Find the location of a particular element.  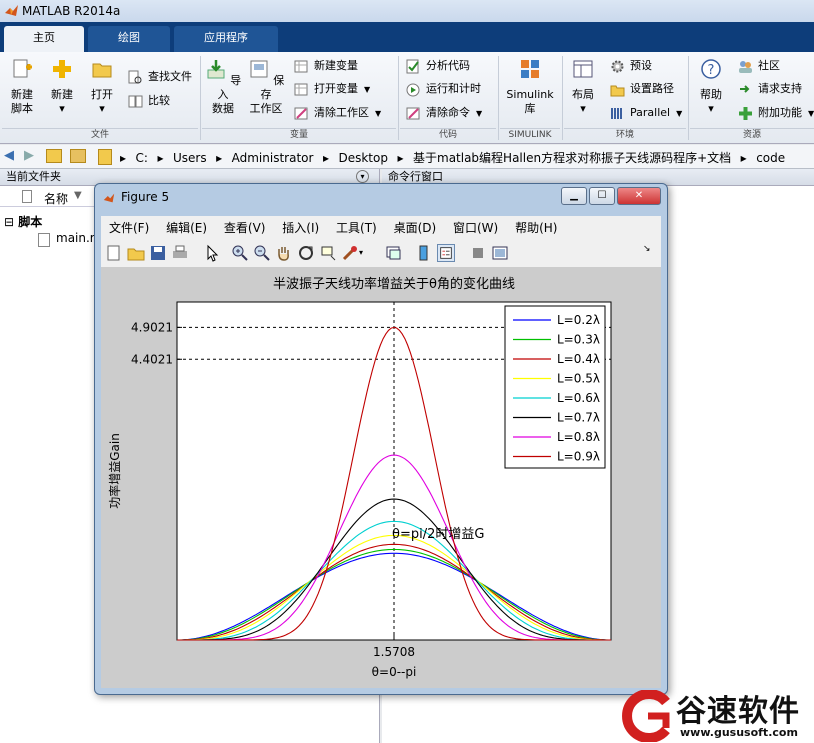

show-plot-tools-icon is located at coordinates (500, 253).